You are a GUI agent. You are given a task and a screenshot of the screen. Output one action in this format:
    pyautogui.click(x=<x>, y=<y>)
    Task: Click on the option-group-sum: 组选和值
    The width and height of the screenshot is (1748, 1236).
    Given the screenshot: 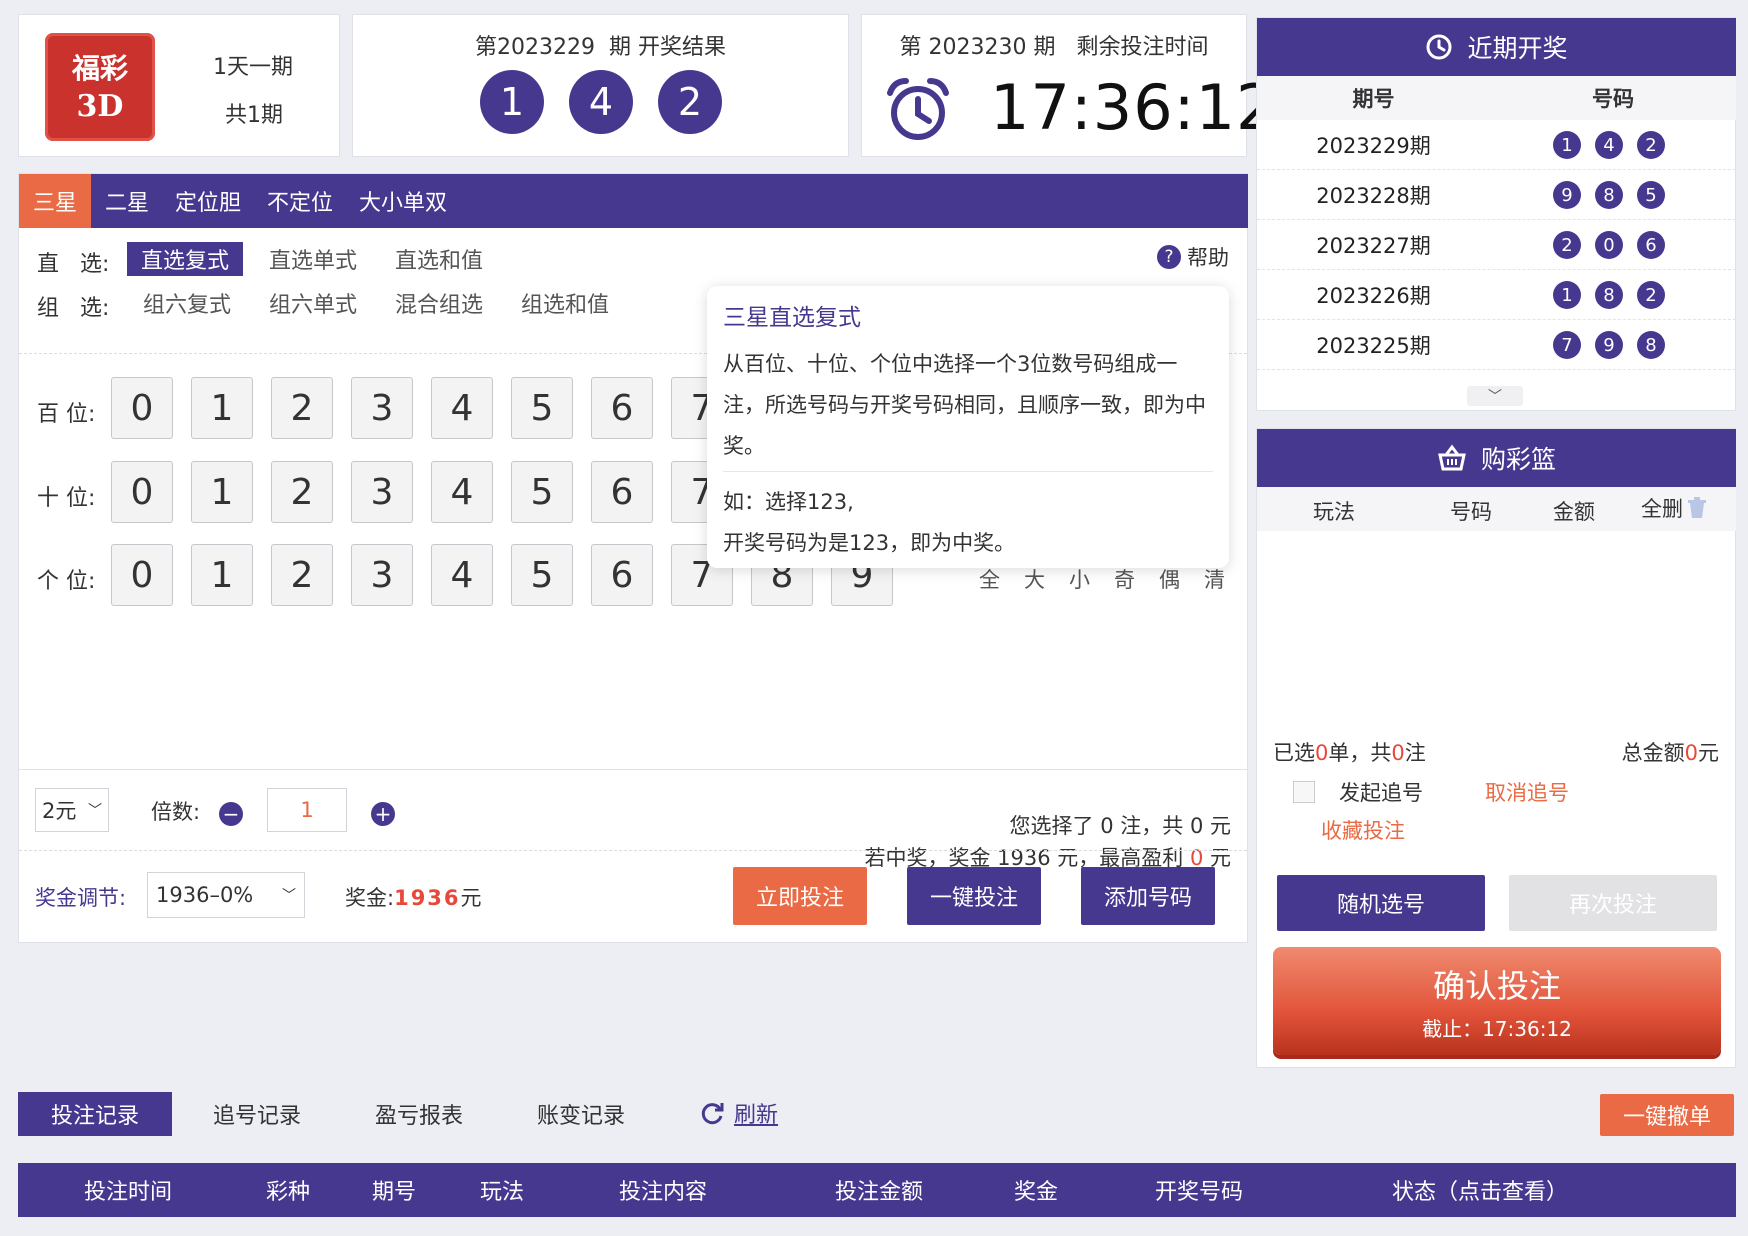 What is the action you would take?
    pyautogui.click(x=565, y=303)
    